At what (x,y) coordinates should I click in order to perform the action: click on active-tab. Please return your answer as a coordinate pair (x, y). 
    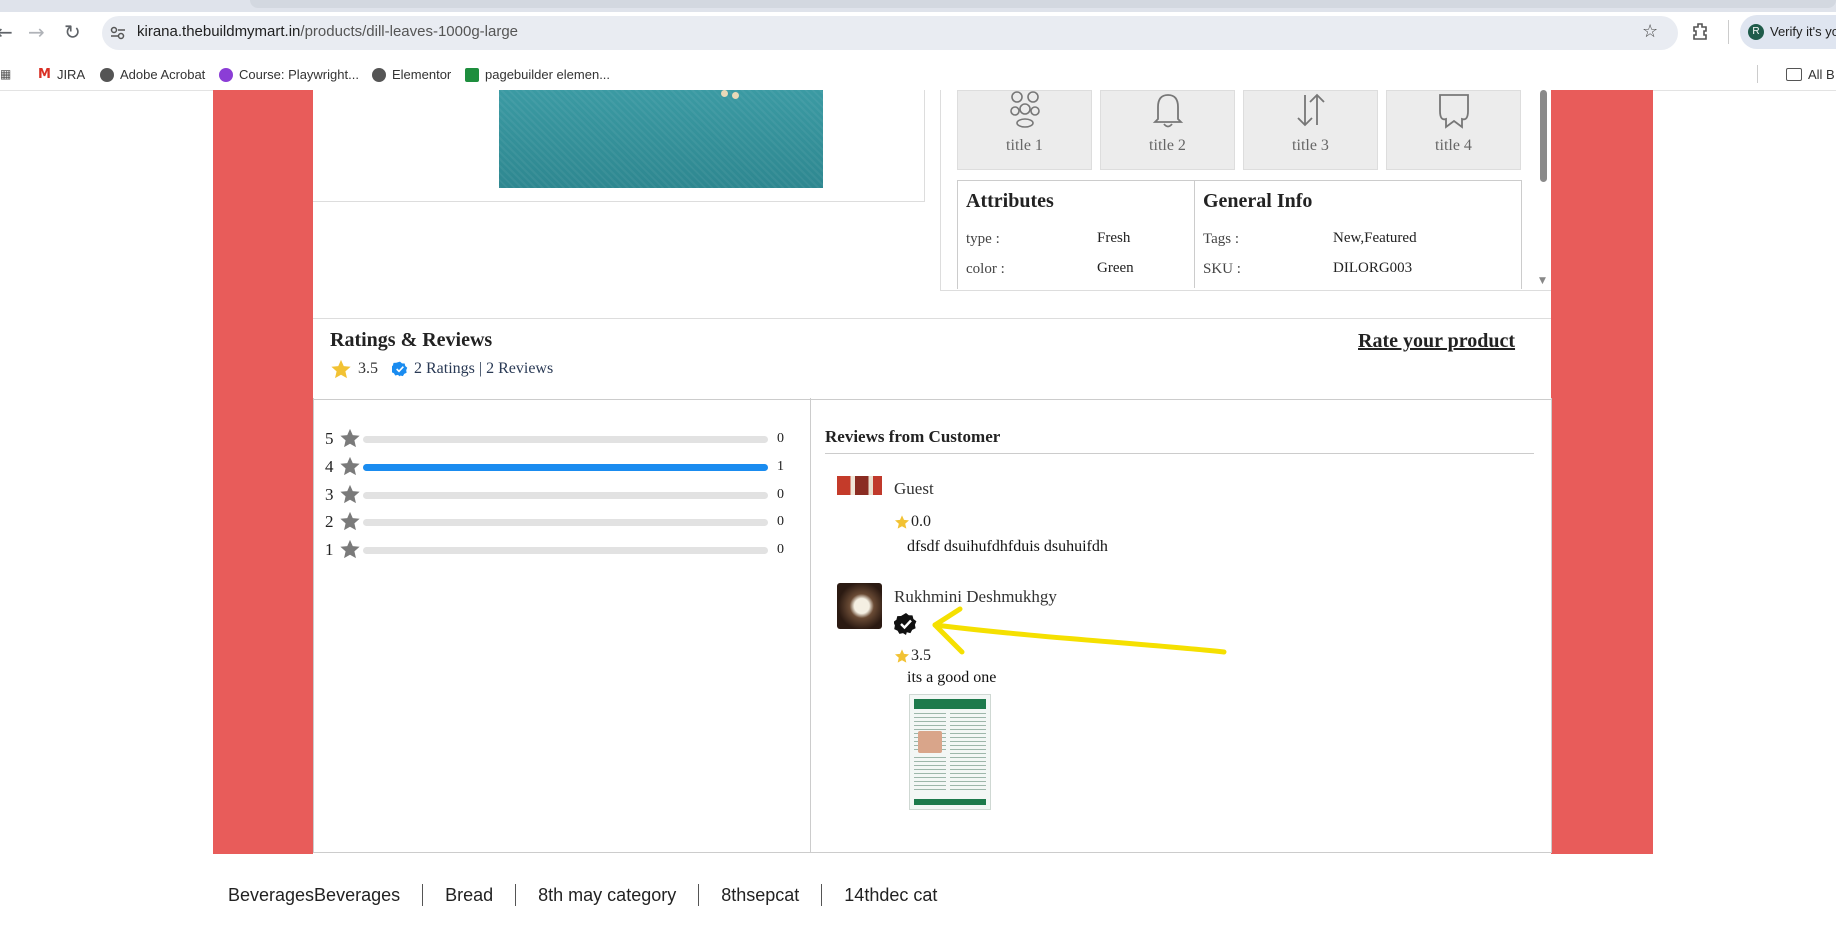
    Looking at the image, I should click on (1043, 4).